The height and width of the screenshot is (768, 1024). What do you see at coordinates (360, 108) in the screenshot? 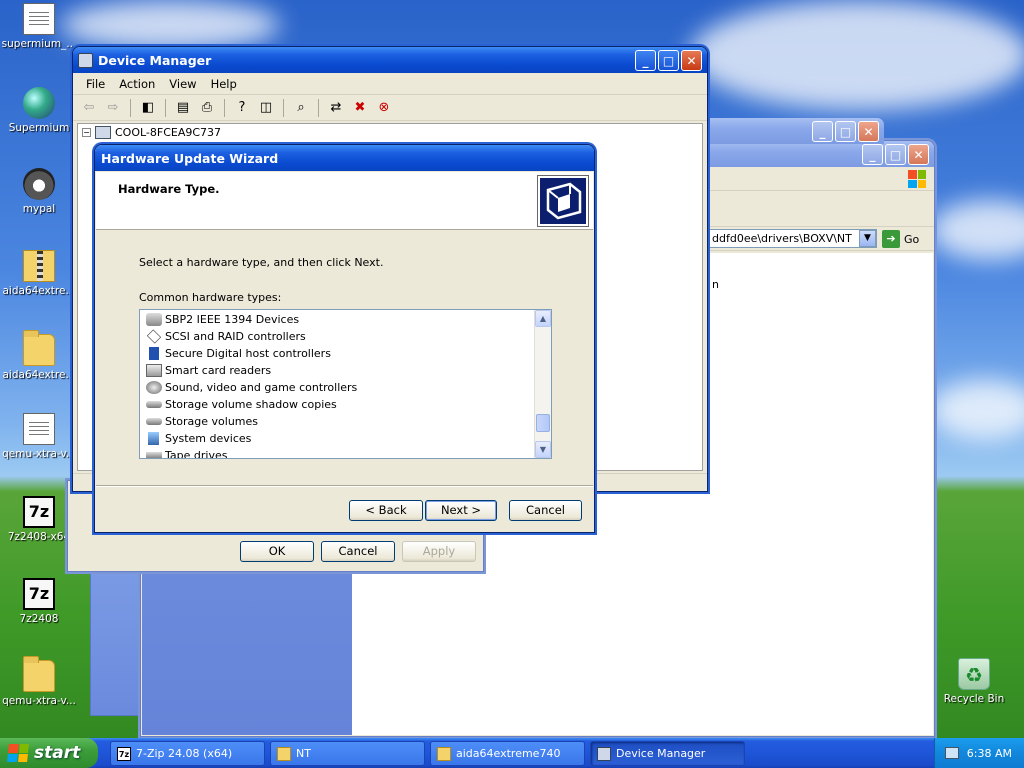
I see `disable-device-icon: ✖` at bounding box center [360, 108].